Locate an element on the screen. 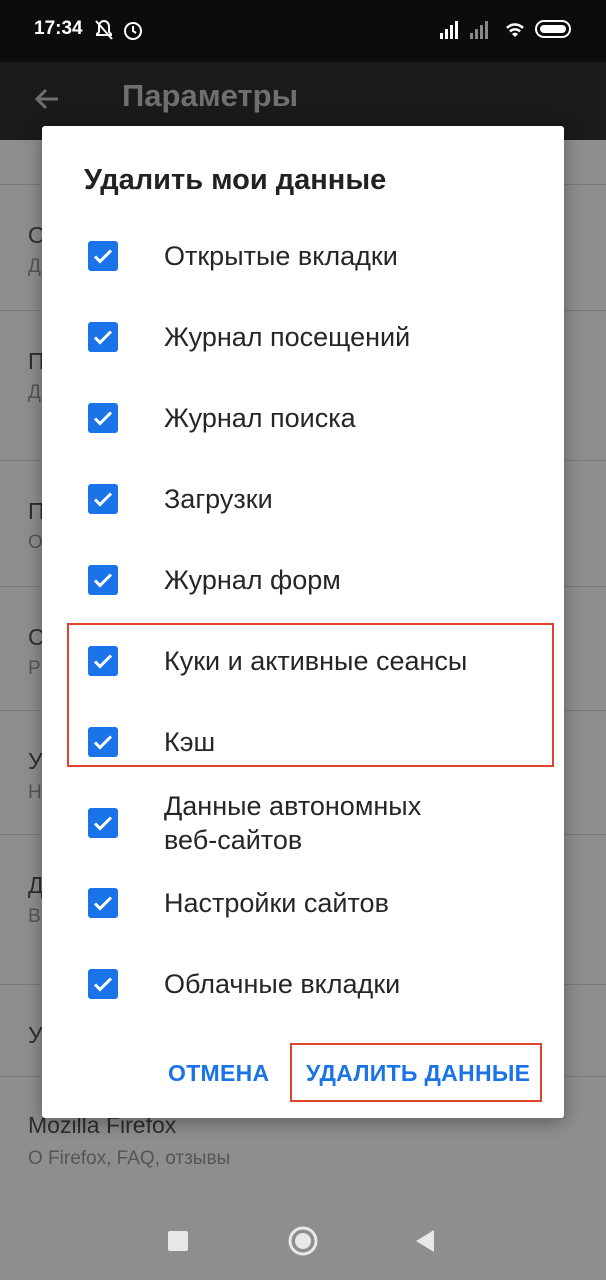 Image resolution: width=606 pixels, height=1280 pixels. option-label: Журнал посещений is located at coordinates (287, 337).